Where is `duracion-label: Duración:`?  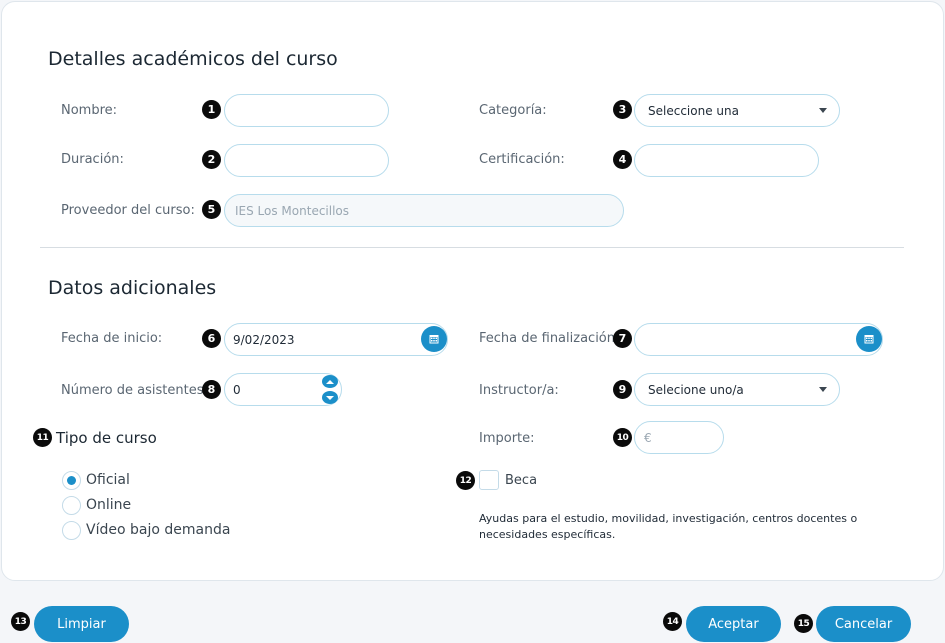 duracion-label: Duración: is located at coordinates (92, 159).